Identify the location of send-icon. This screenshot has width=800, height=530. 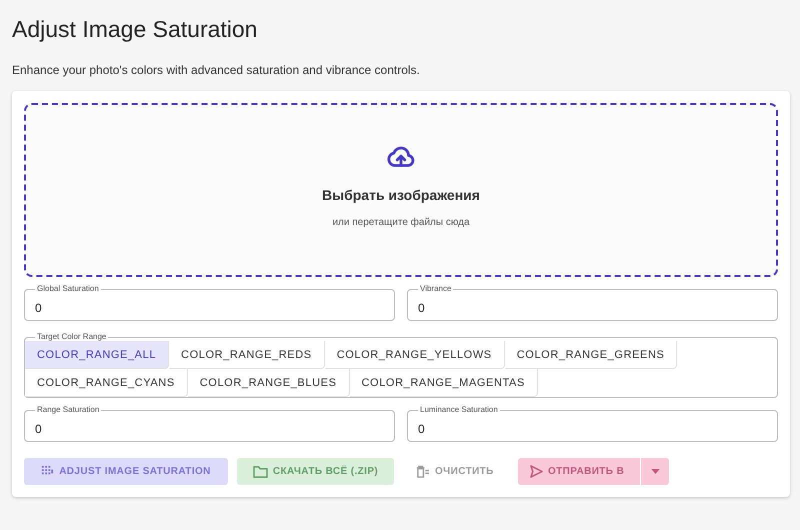
(536, 471).